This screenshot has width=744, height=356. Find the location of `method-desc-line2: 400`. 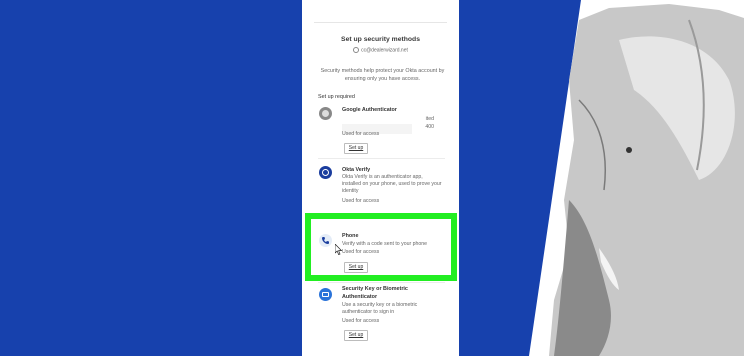

method-desc-line2: 400 is located at coordinates (429, 127).